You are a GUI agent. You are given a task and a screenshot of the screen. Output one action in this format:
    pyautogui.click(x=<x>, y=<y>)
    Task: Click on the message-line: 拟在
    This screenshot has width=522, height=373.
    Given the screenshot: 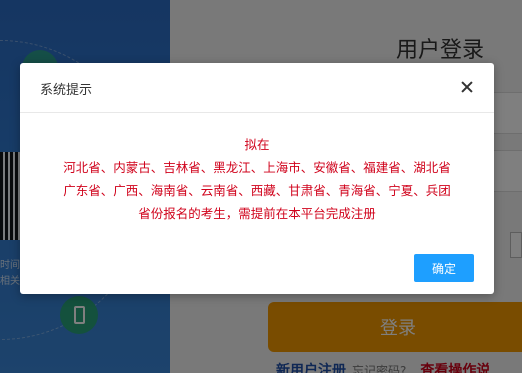 What is the action you would take?
    pyautogui.click(x=257, y=144)
    